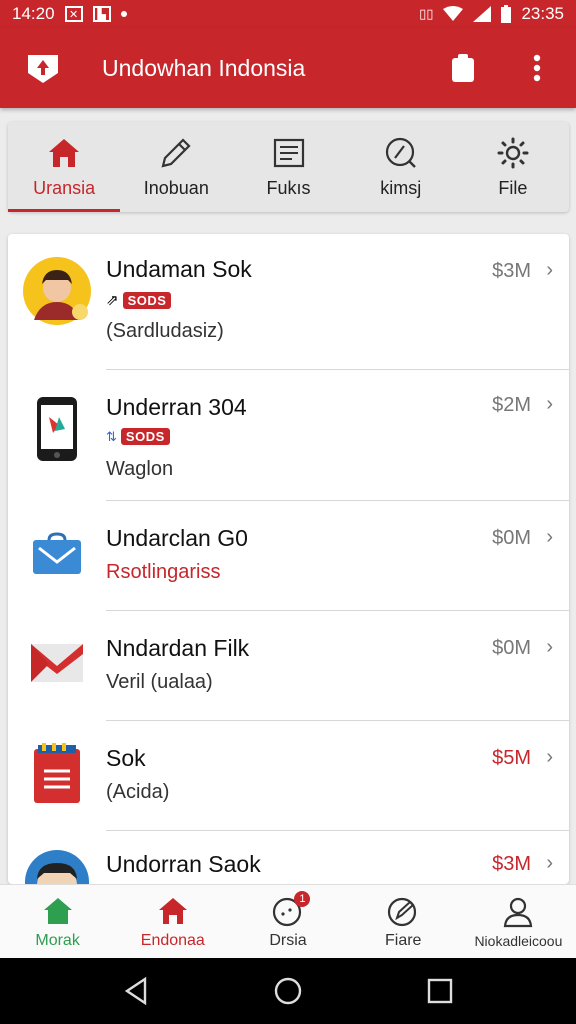  I want to click on tab-uransia: Uransia, so click(64, 167).